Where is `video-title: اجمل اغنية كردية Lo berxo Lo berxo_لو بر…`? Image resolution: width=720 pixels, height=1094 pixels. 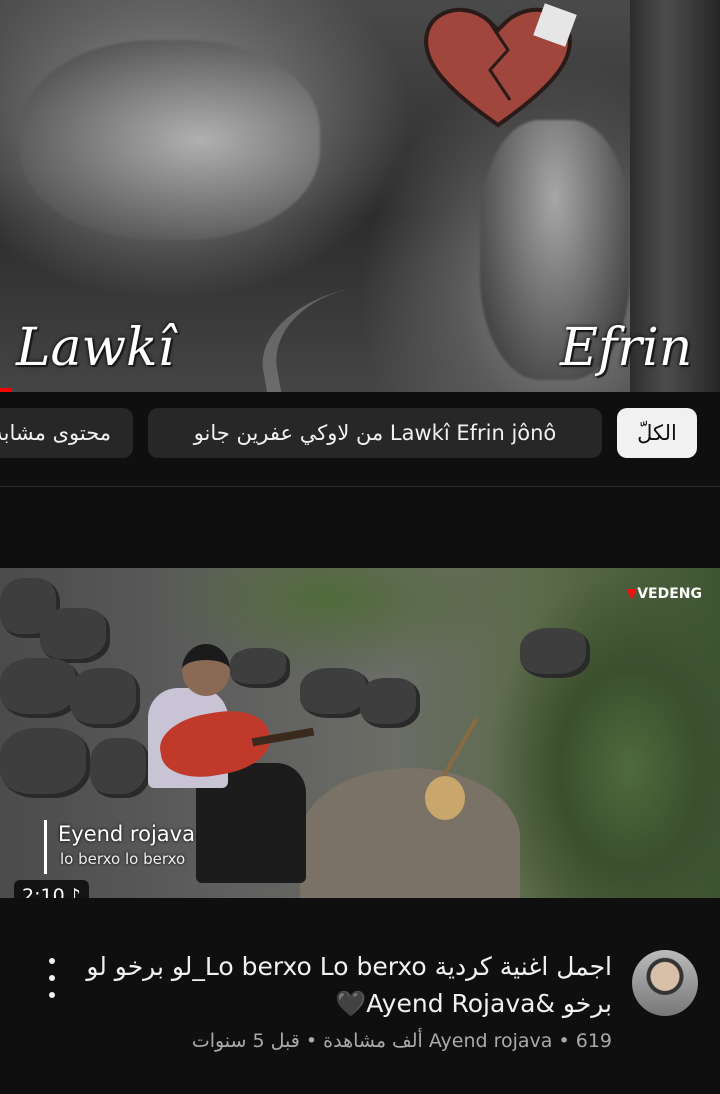
video-title: اجمل اغنية كردية Lo berxo Lo berxo_لو بر… is located at coordinates (332, 985).